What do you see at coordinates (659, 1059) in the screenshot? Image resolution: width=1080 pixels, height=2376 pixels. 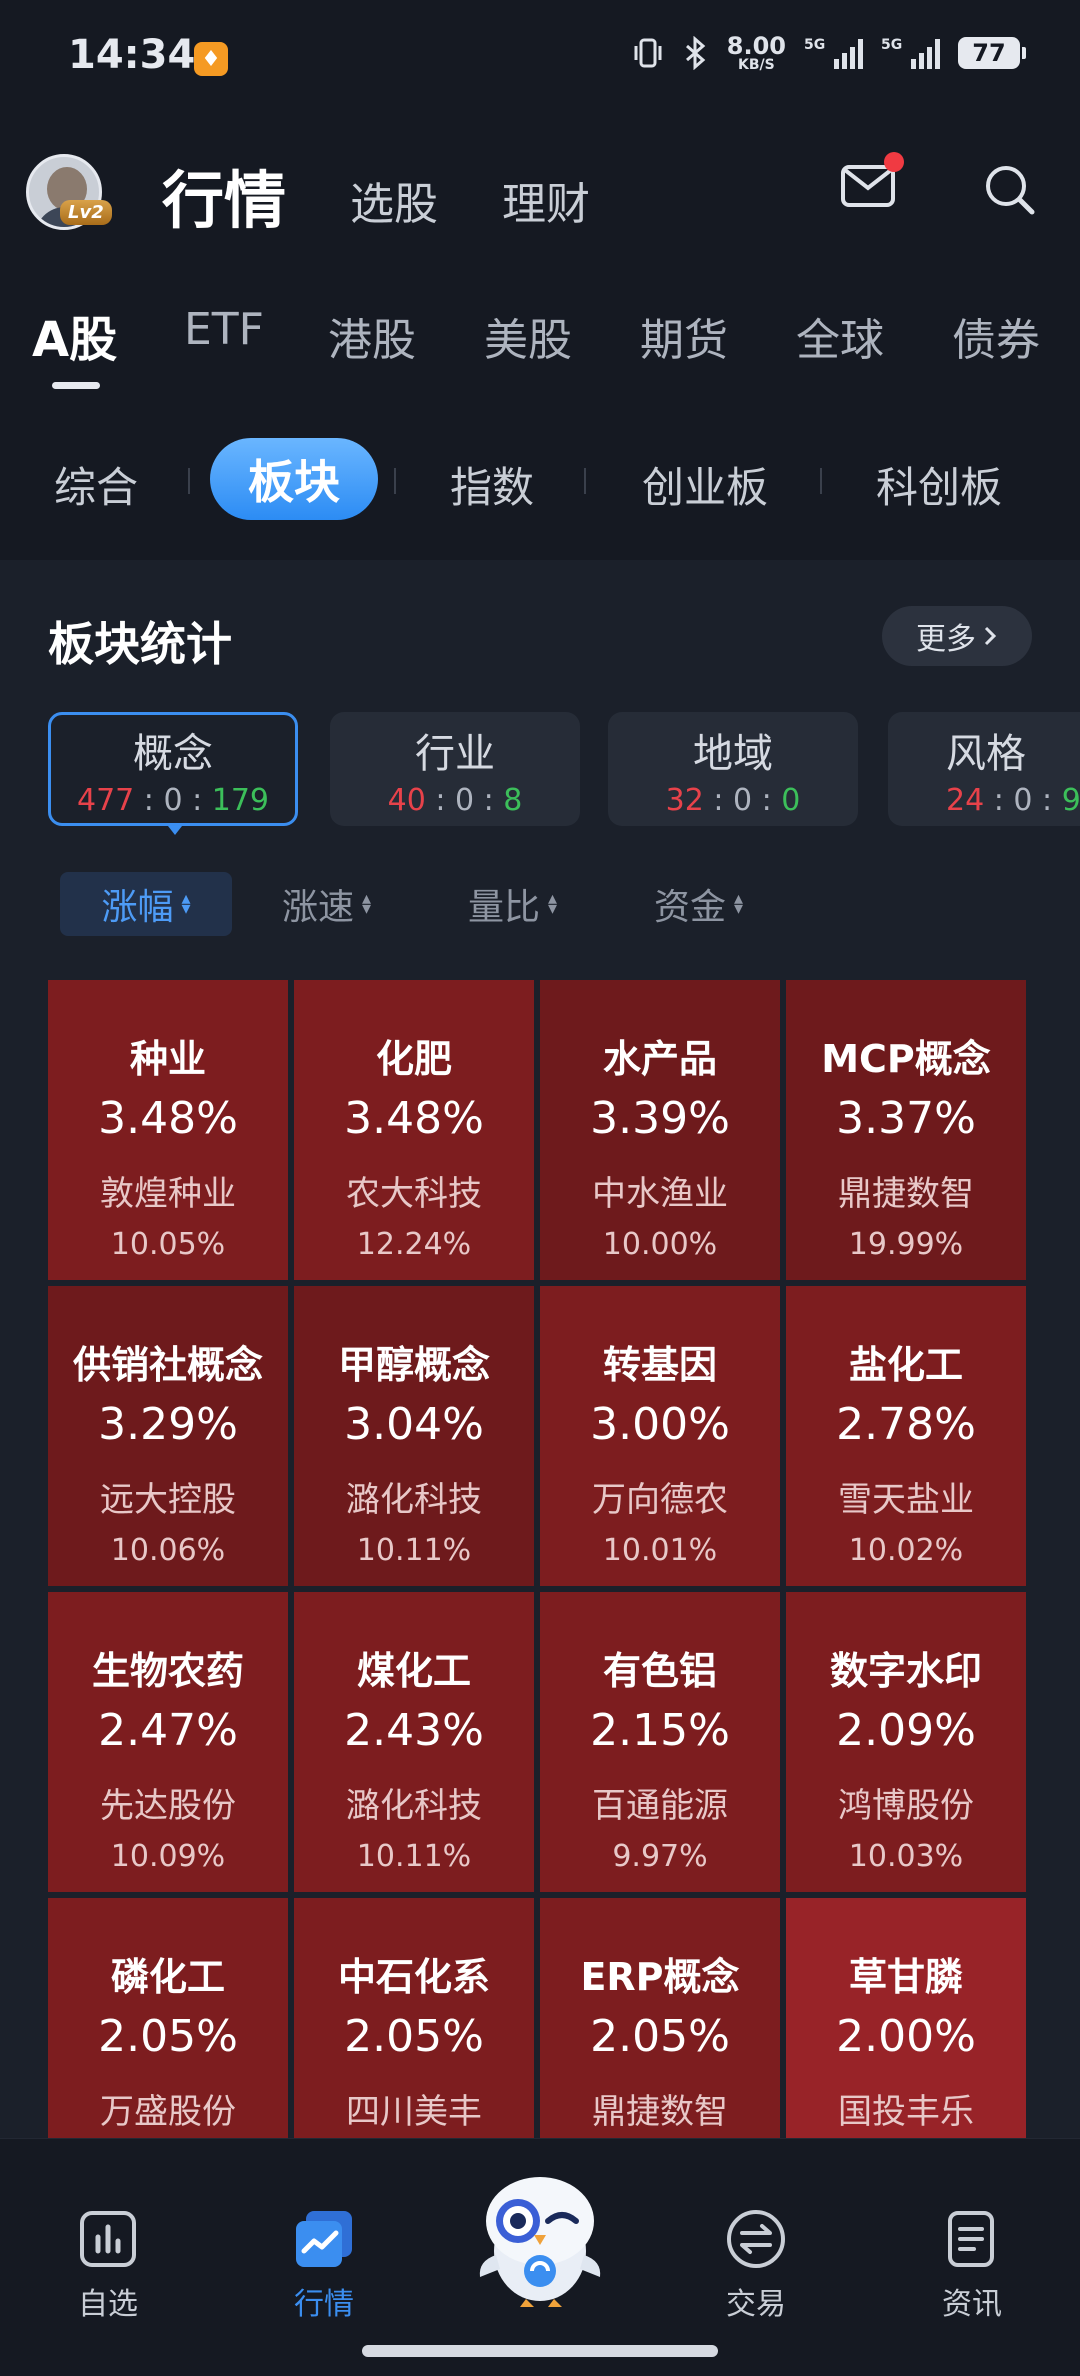 I see `sector-name: 水产品` at bounding box center [659, 1059].